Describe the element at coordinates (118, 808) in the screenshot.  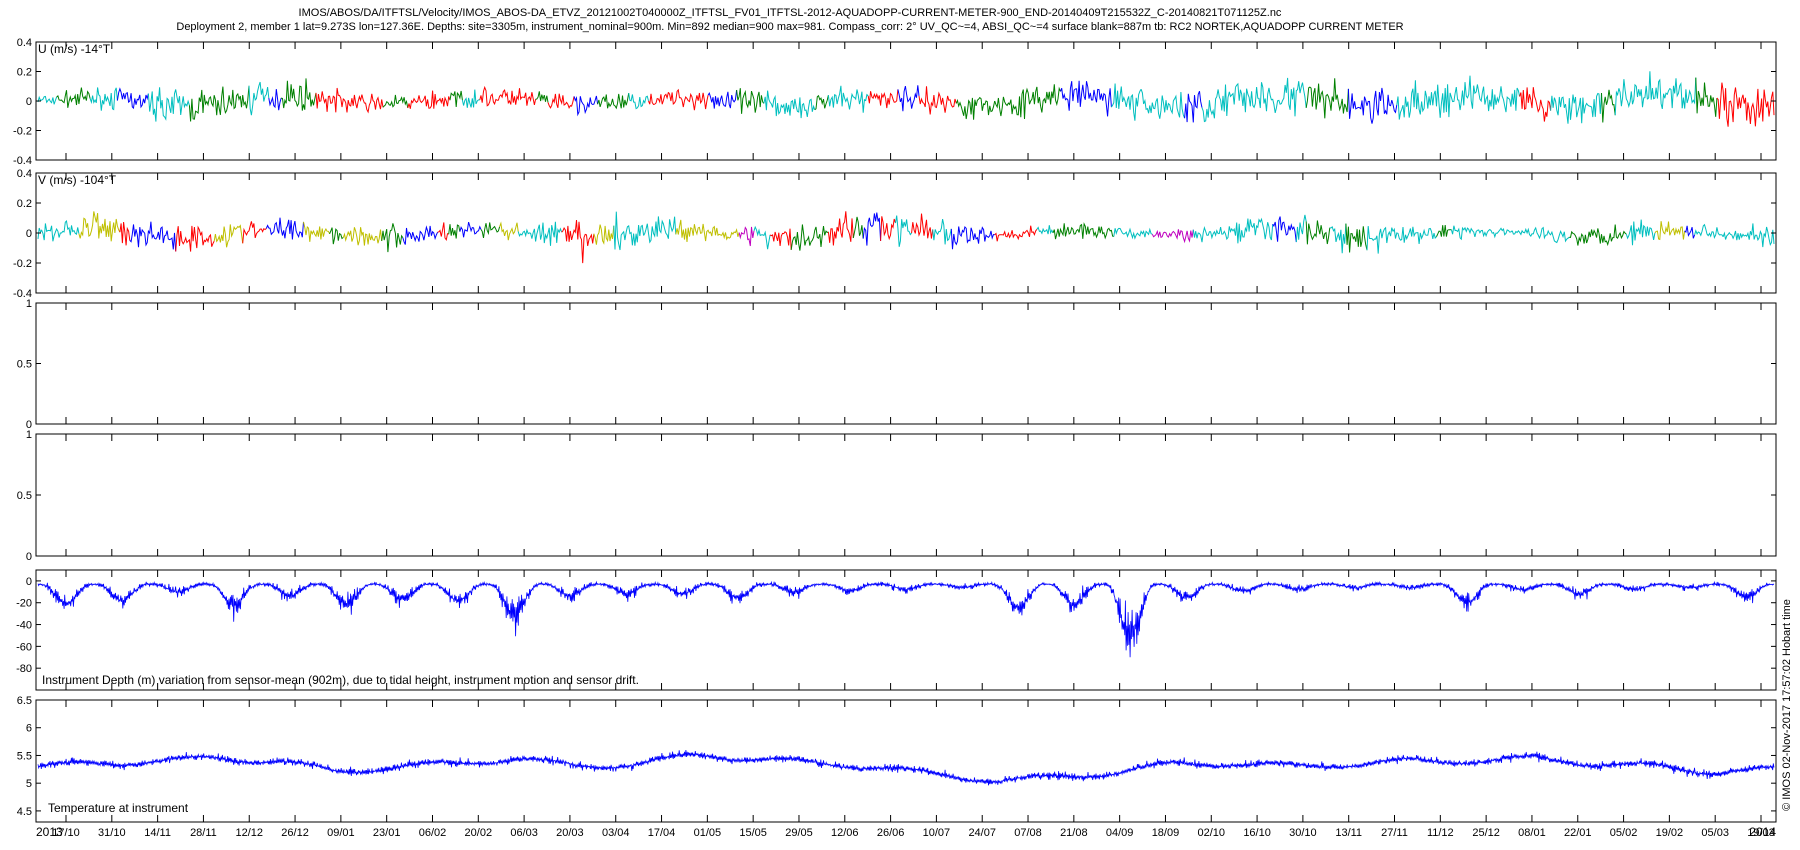
I see `panel-label-temp: Temperature at instrument` at that location.